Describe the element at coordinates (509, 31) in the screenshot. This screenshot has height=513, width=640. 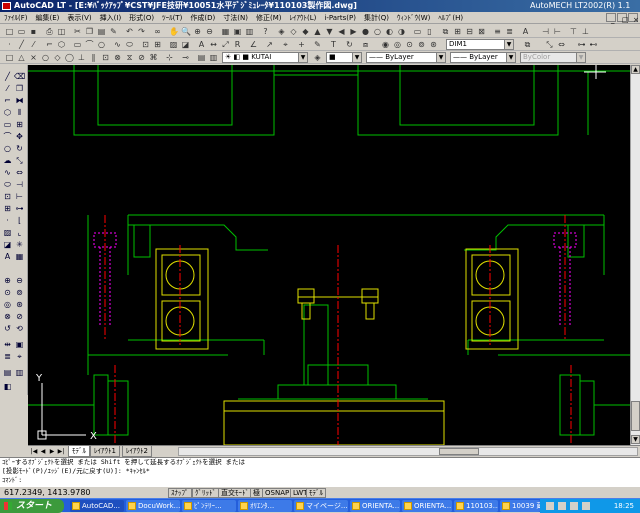
I see `layer-tool-2-icon: ≣` at that location.